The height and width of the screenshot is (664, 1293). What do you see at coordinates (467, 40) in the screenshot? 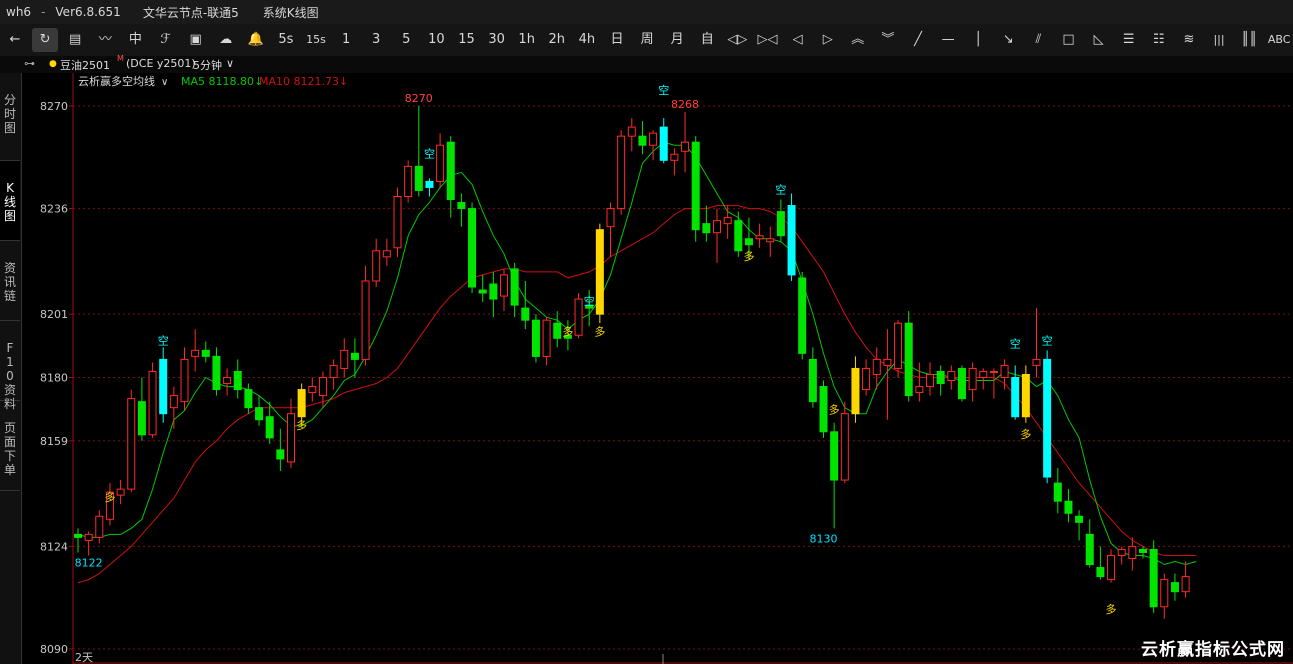
I see `period-15m: 15` at bounding box center [467, 40].